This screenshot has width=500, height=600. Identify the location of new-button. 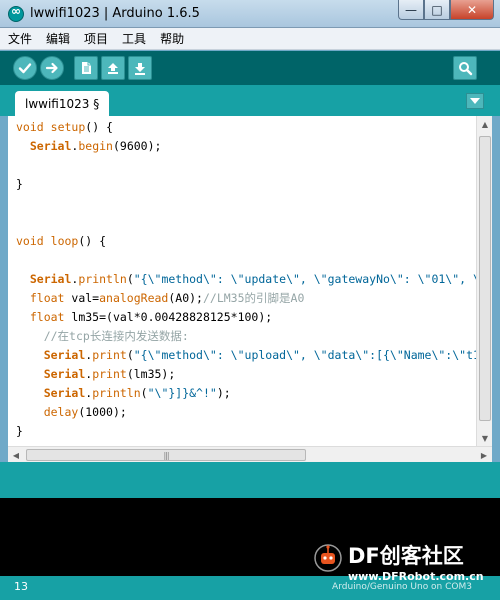
(86, 68).